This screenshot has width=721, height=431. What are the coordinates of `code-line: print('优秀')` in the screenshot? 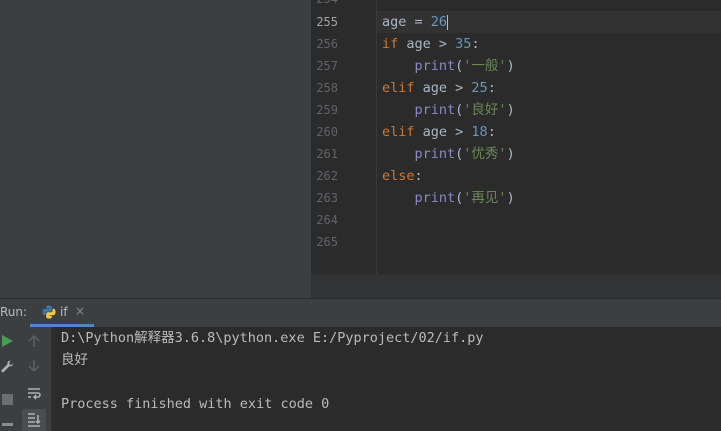 It's located at (448, 154).